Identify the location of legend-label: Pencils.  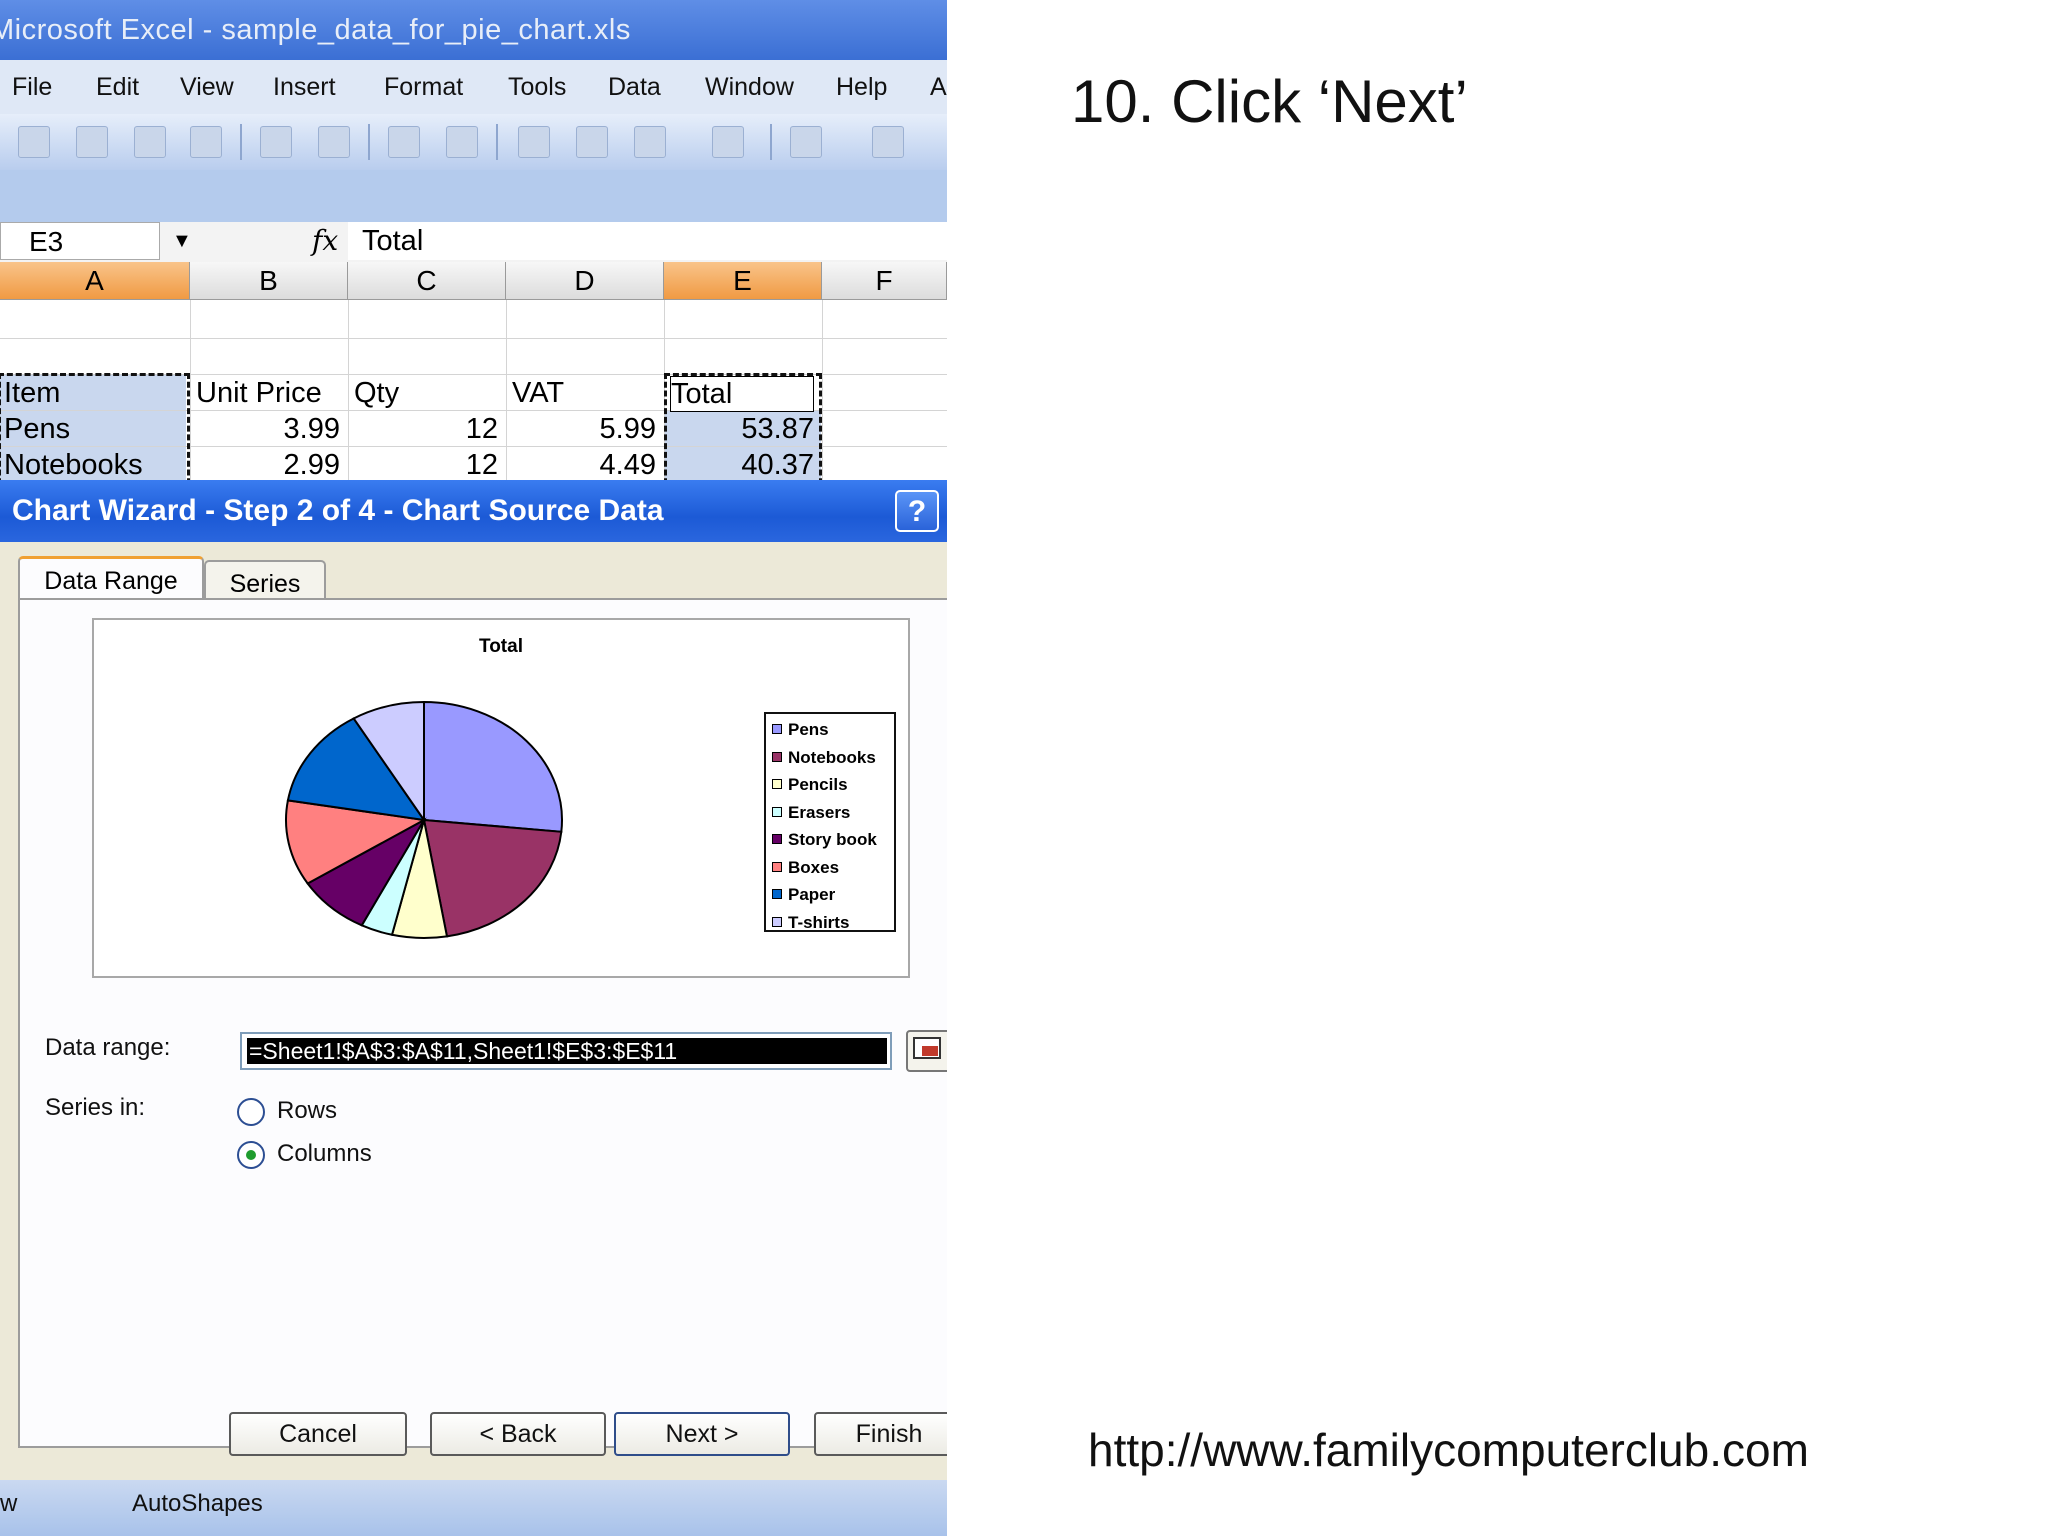
(818, 784).